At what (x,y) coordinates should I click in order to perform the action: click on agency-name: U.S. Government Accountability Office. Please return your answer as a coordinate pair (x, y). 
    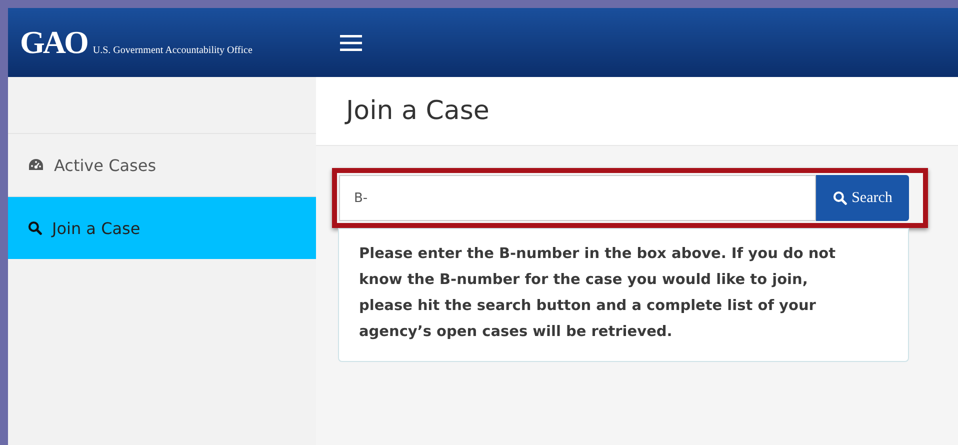
    Looking at the image, I should click on (172, 50).